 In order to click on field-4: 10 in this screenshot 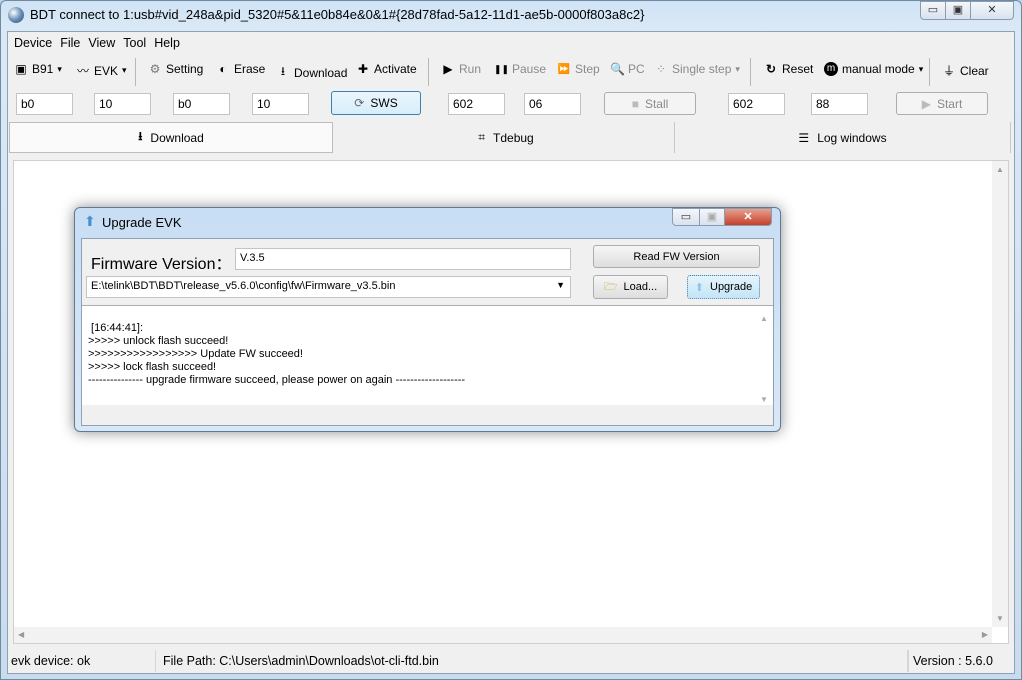, I will do `click(280, 104)`.